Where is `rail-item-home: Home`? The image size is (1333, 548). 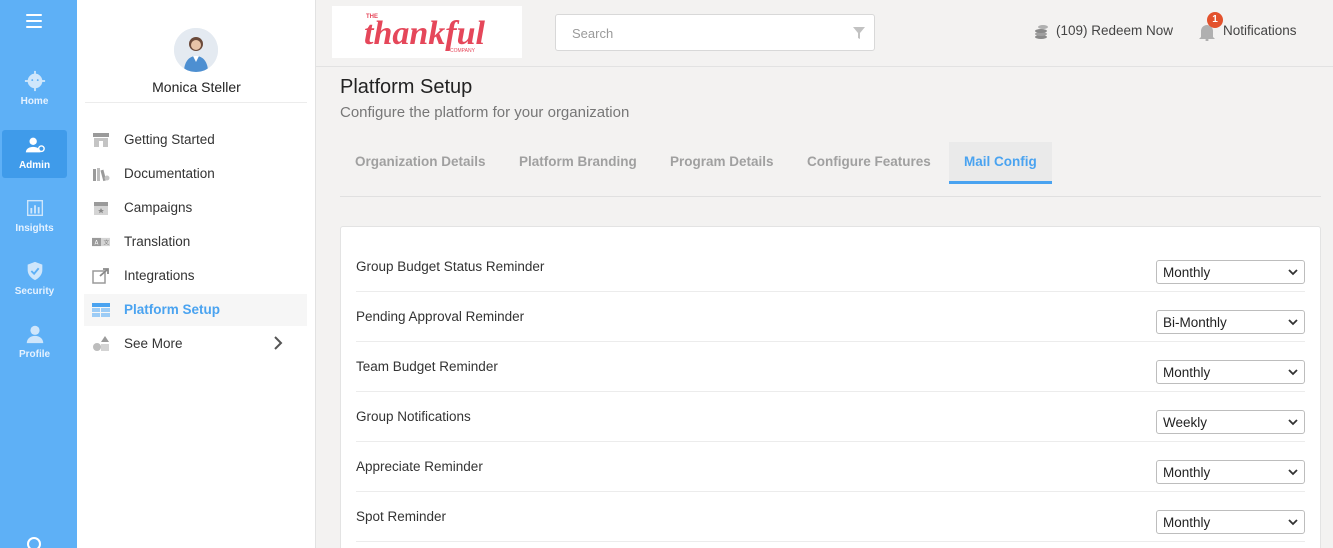 rail-item-home: Home is located at coordinates (34, 90).